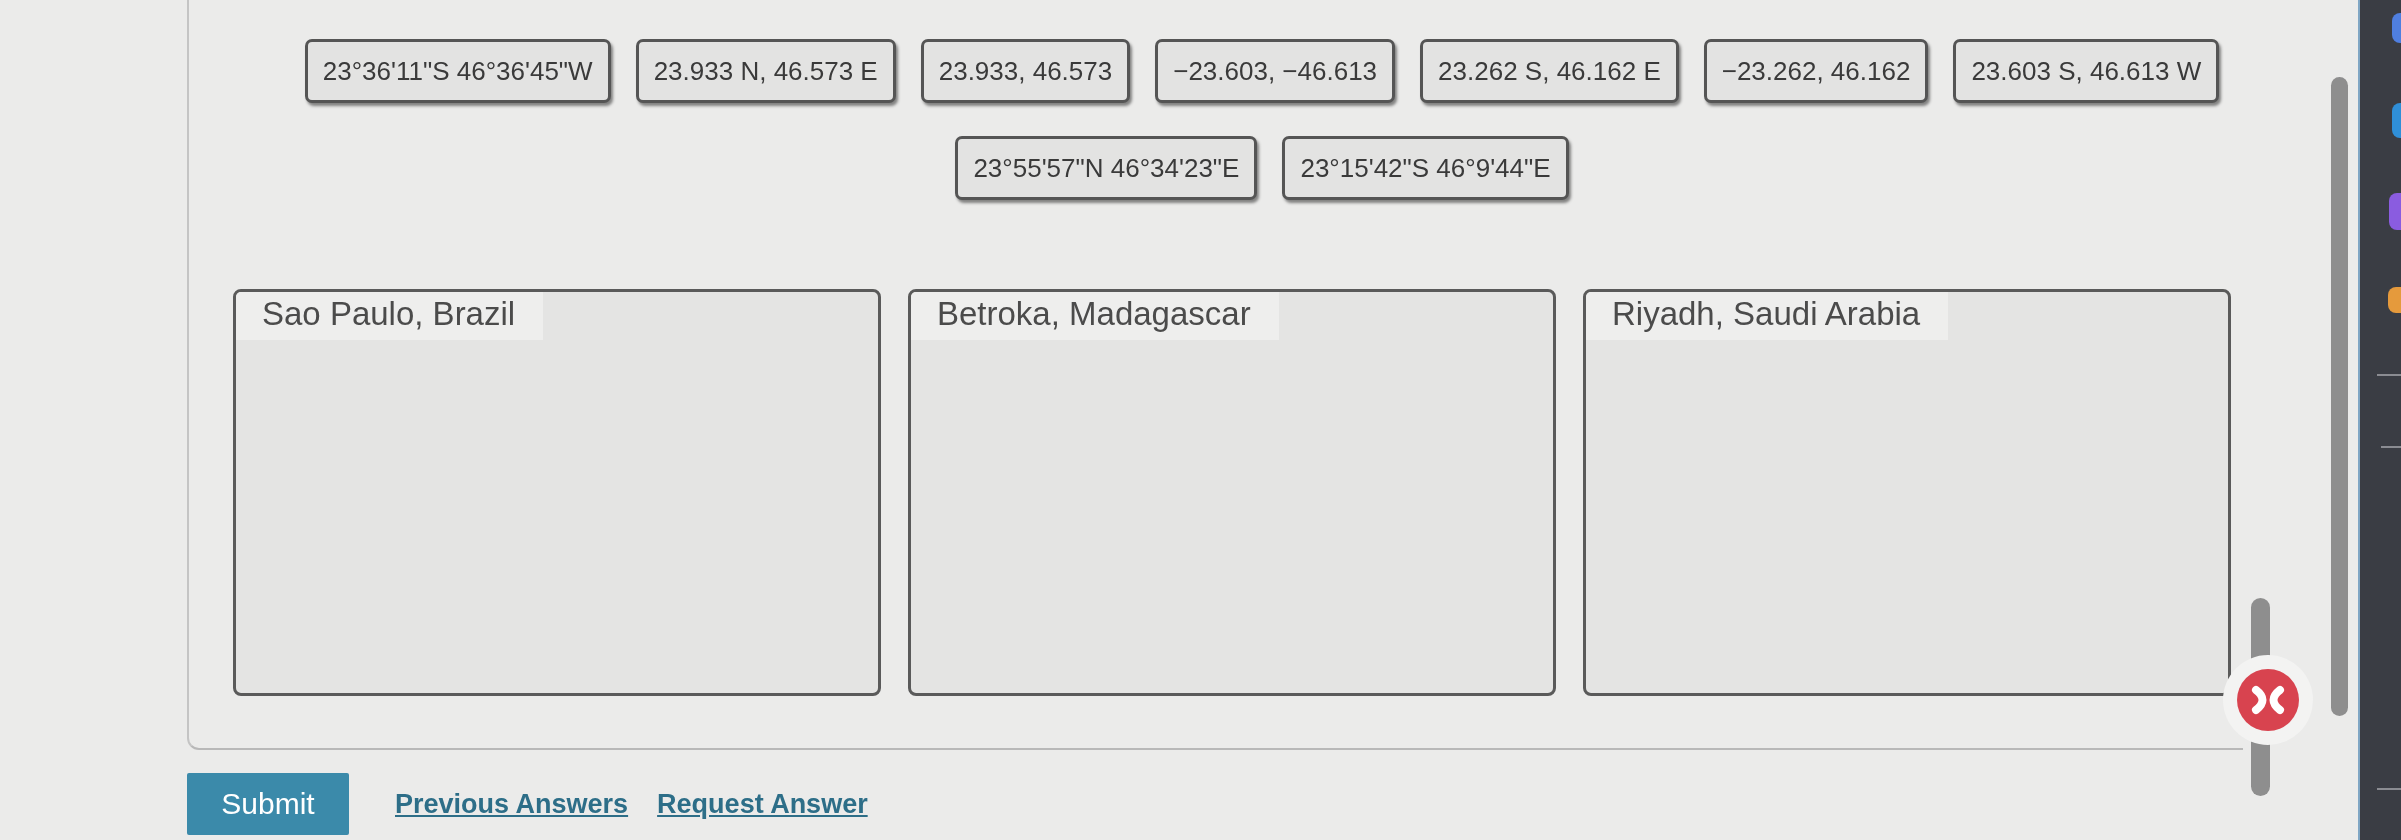  I want to click on cross-badge-icon, so click(2268, 700).